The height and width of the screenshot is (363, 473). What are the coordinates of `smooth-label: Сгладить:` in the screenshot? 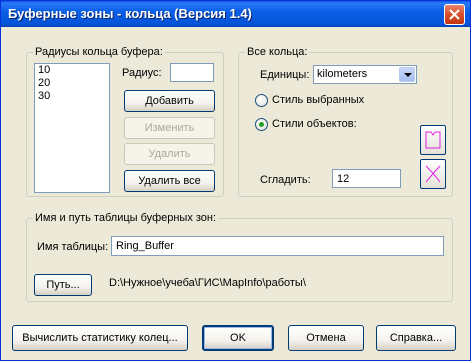 It's located at (285, 180).